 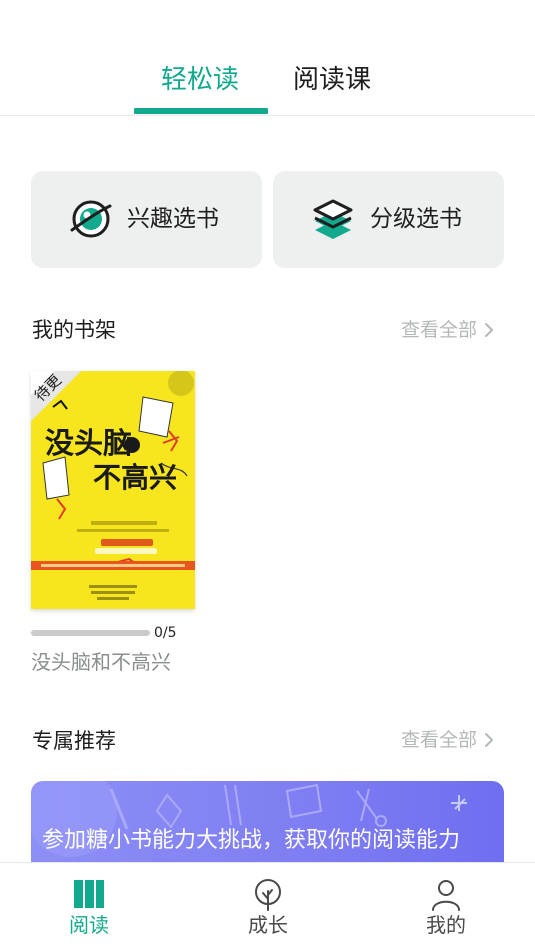 I want to click on recommend-see-all: 查看全部, so click(x=448, y=740).